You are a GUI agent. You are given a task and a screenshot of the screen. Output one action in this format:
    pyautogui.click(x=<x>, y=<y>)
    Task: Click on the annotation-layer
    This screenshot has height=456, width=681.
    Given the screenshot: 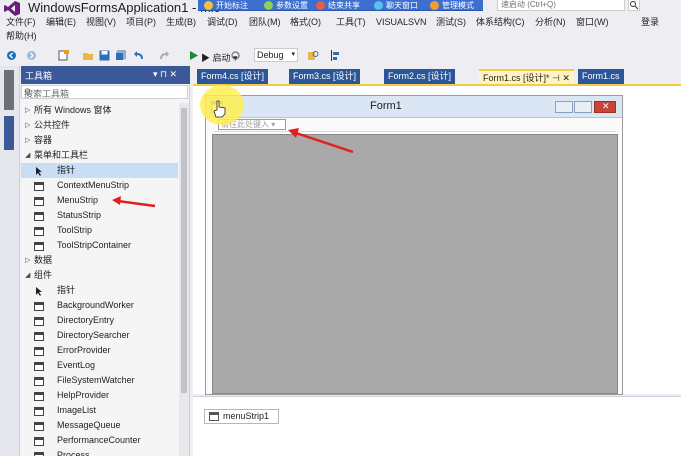 What is the action you would take?
    pyautogui.click(x=233, y=168)
    